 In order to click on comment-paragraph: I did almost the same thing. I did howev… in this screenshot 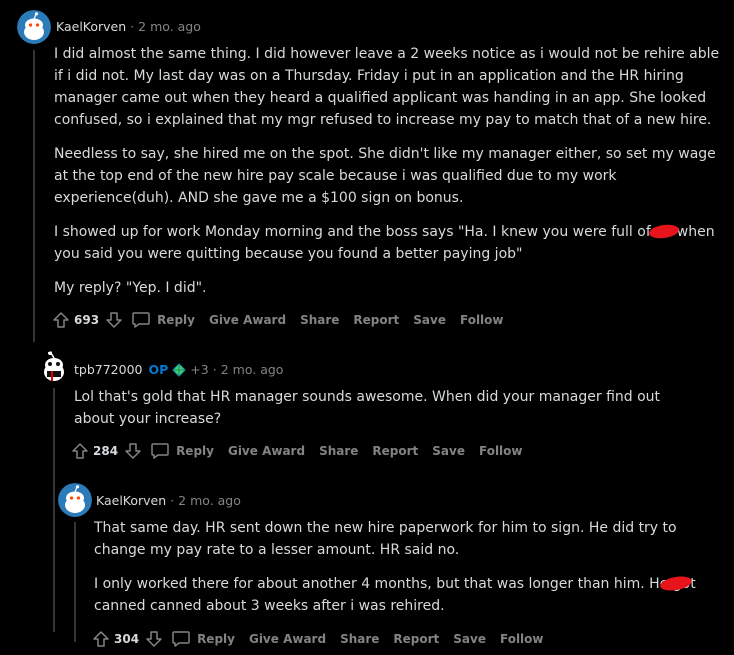, I will do `click(387, 87)`.